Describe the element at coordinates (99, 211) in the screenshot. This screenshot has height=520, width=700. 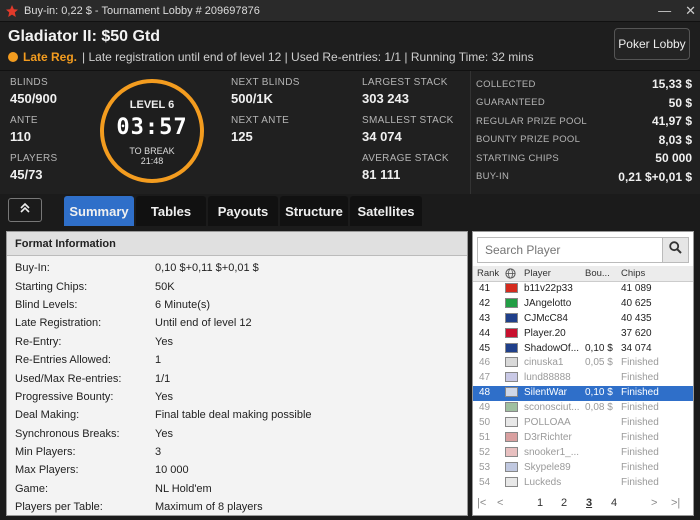
I see `tab-summary: Summary` at that location.